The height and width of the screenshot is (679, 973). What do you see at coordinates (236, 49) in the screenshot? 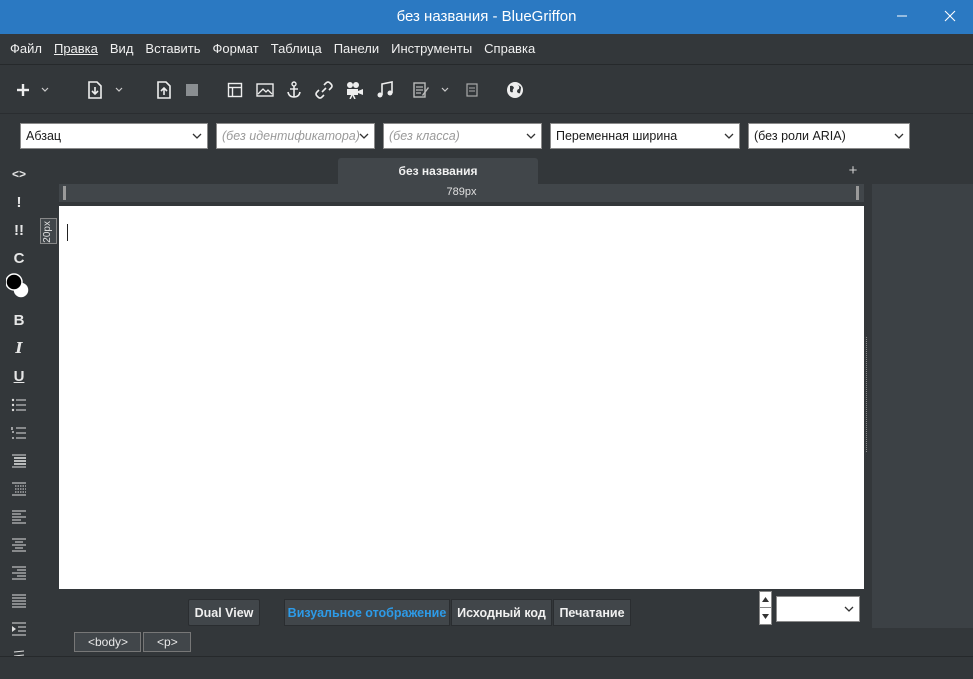
I see `menu-format: Формат` at bounding box center [236, 49].